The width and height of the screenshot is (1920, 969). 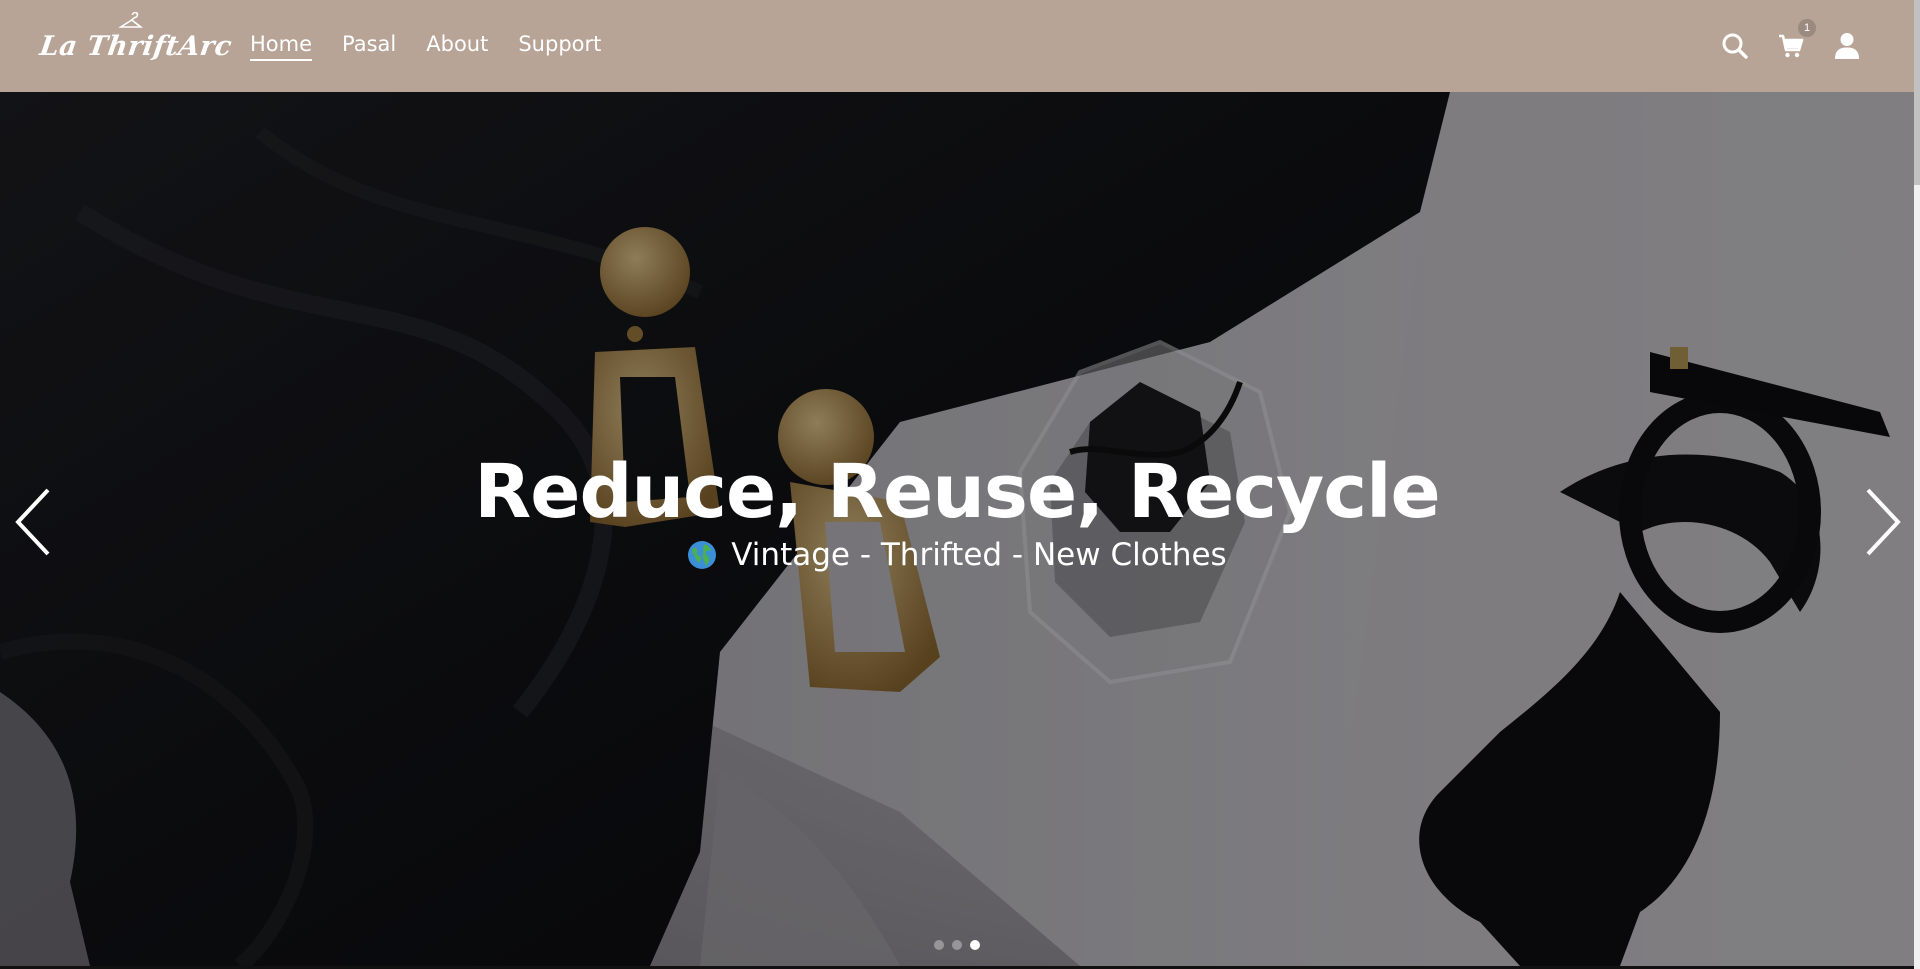 I want to click on hero-subtitle: Vintage - Thrifted - New Clothes, so click(x=979, y=555).